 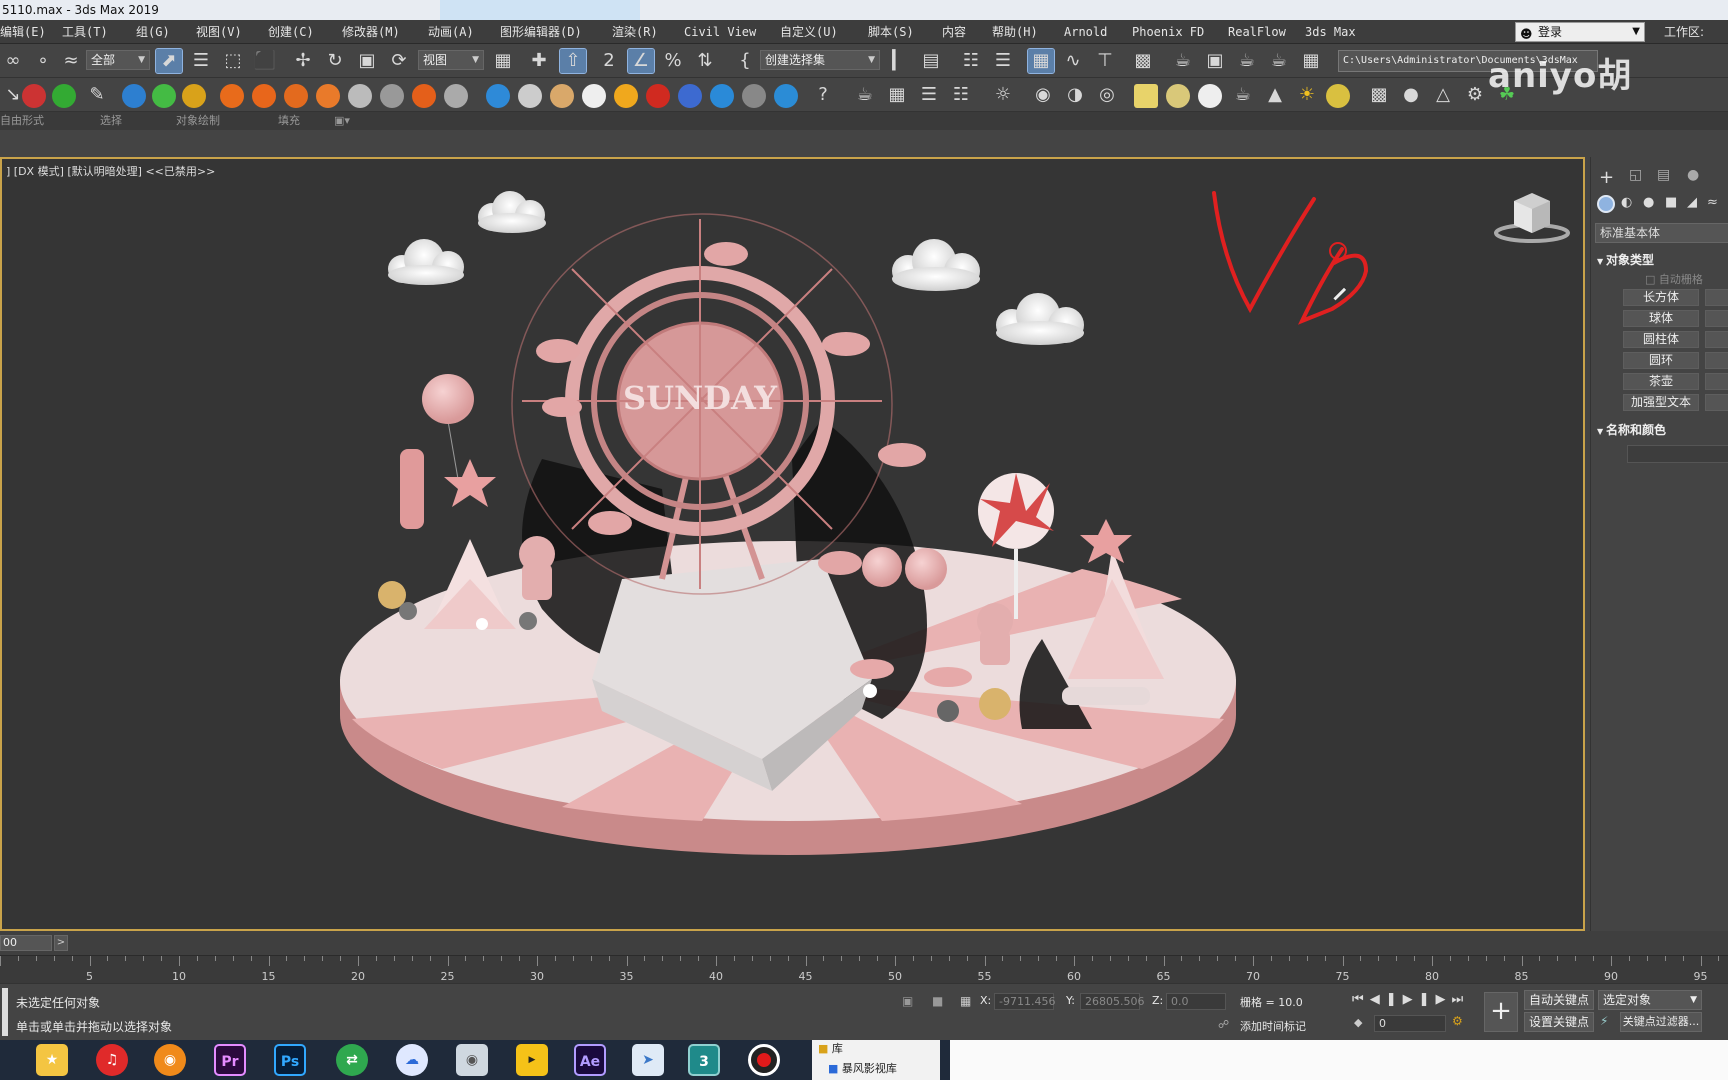 I want to click on cup-icon, so click(x=594, y=96).